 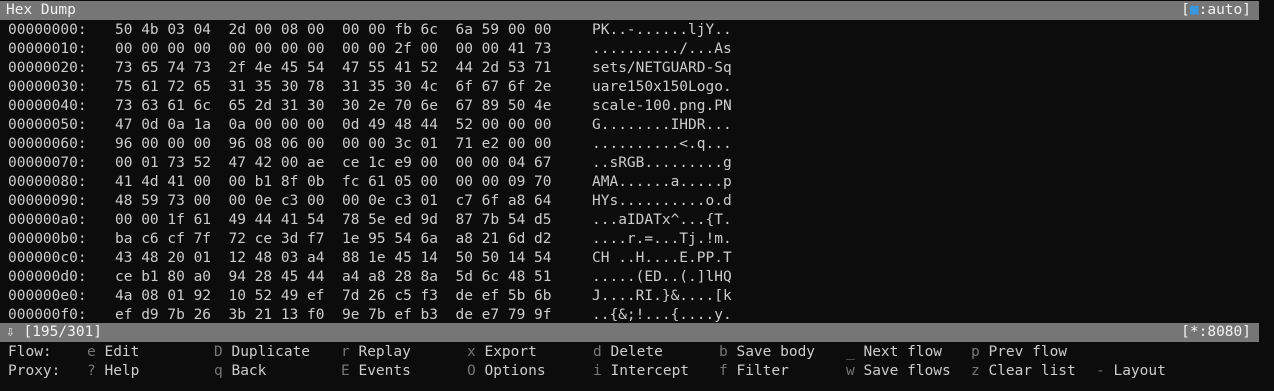 I want to click on keybinding-intercept: i Intercept, so click(x=641, y=371).